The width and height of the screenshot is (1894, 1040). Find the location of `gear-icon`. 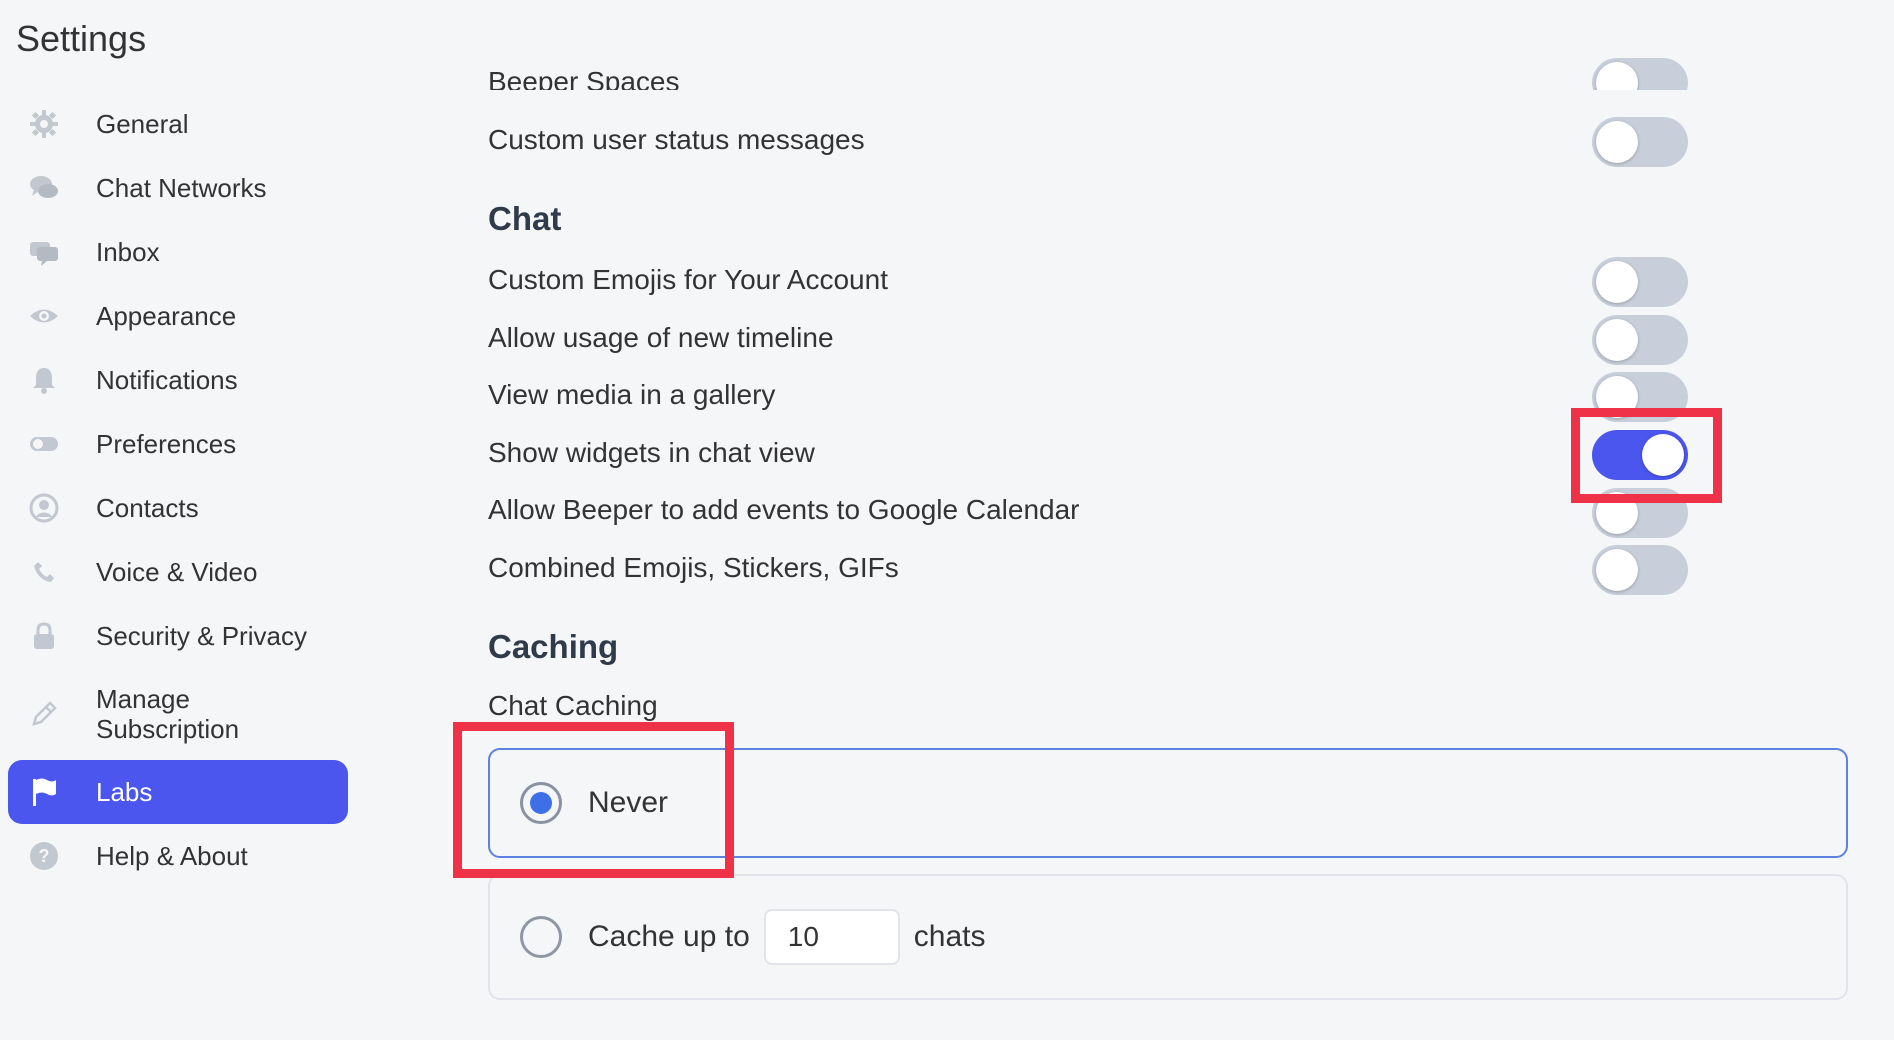

gear-icon is located at coordinates (44, 124).